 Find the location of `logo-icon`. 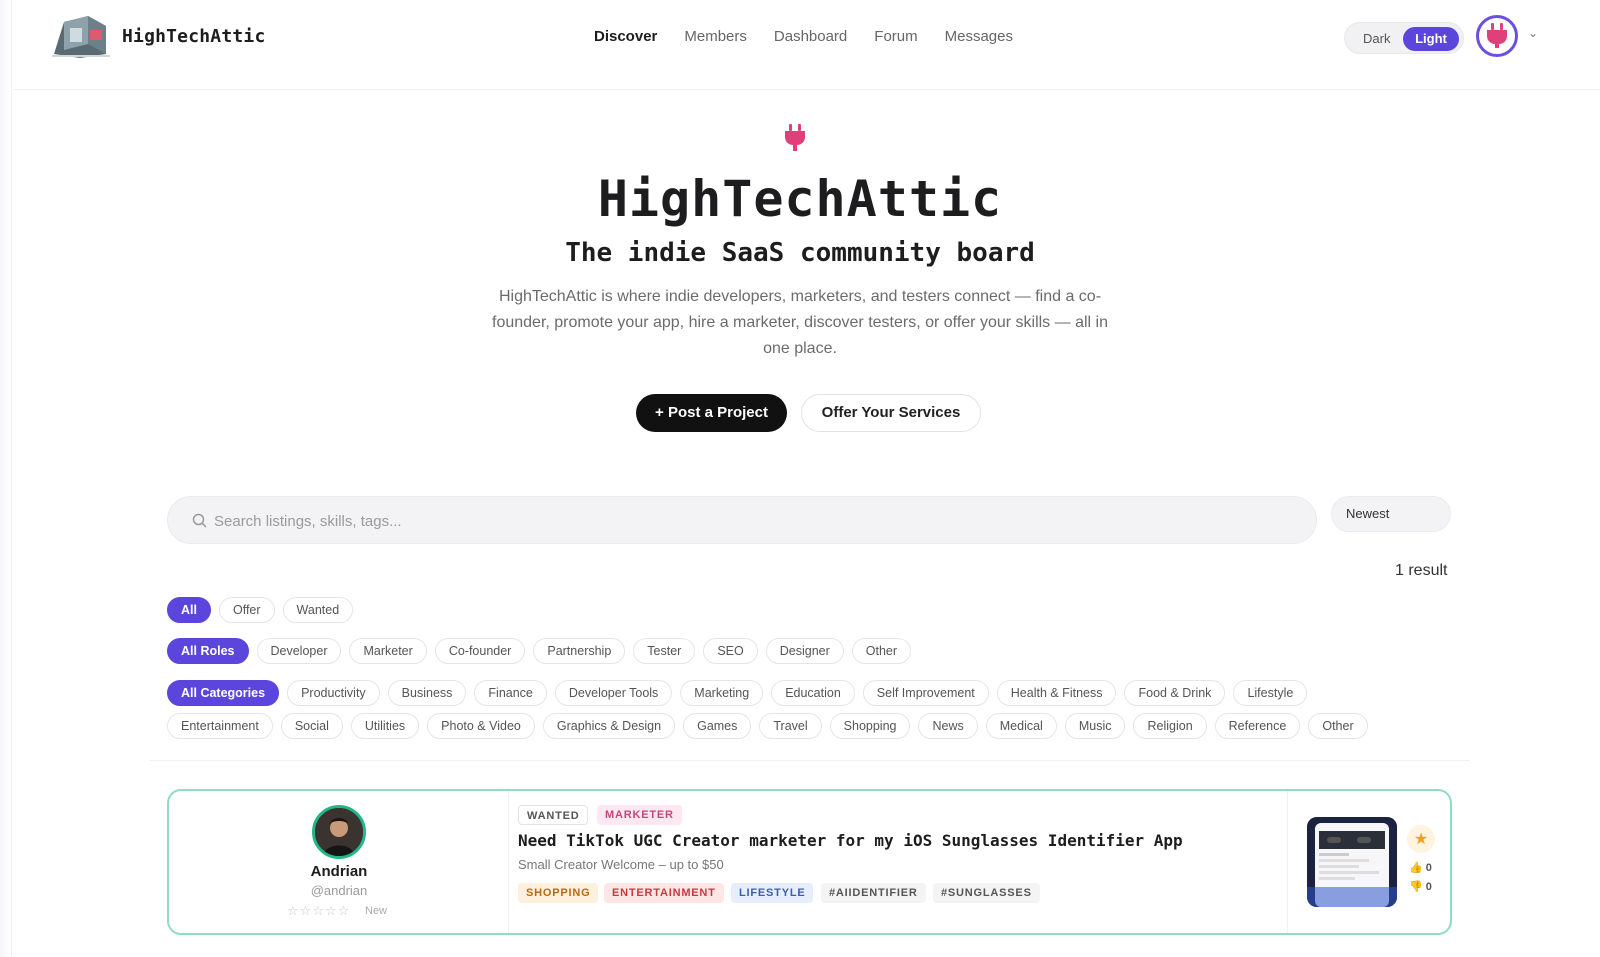

logo-icon is located at coordinates (82, 37).